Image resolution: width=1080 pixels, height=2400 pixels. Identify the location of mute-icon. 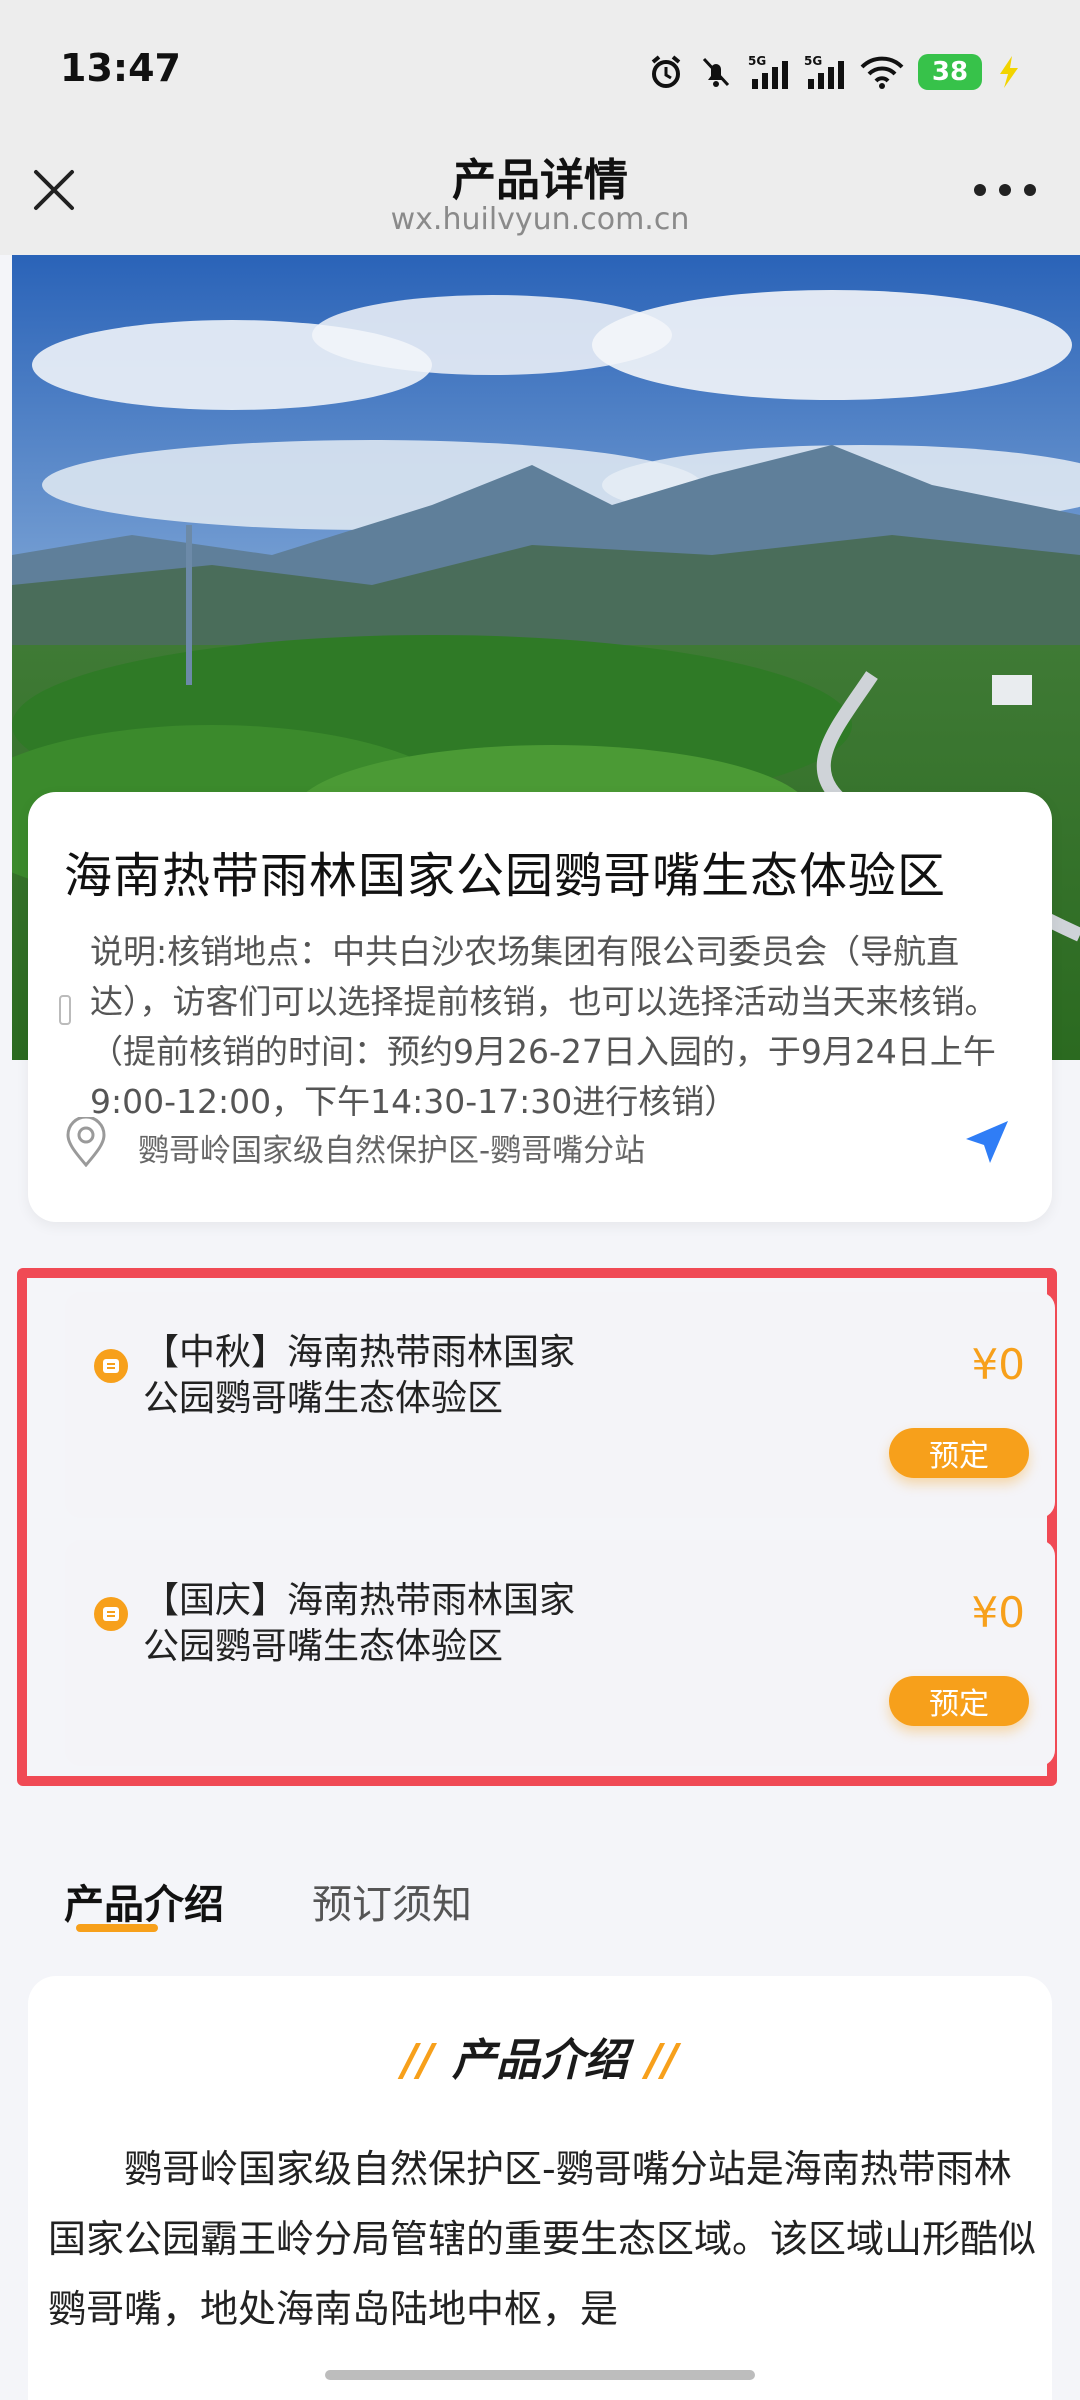
(716, 72).